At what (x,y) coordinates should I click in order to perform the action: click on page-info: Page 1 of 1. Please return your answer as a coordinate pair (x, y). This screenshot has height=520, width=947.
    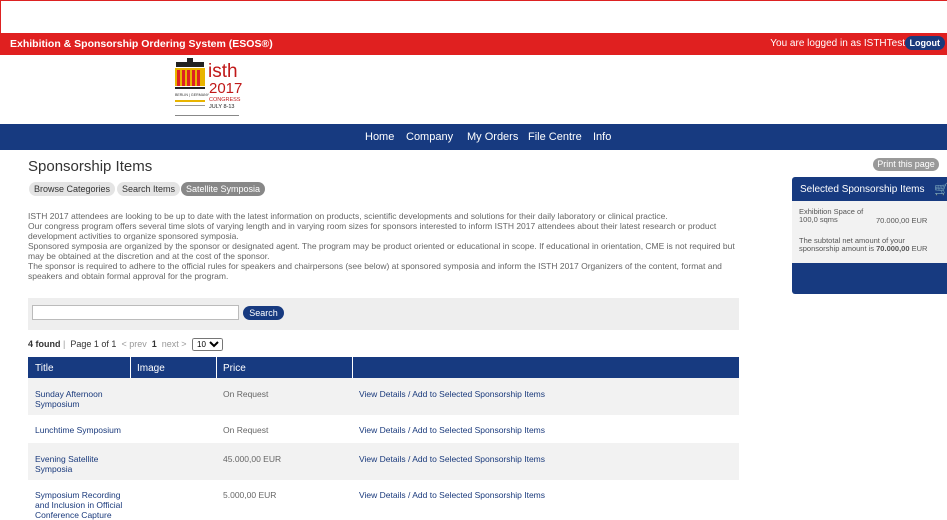
    Looking at the image, I should click on (93, 344).